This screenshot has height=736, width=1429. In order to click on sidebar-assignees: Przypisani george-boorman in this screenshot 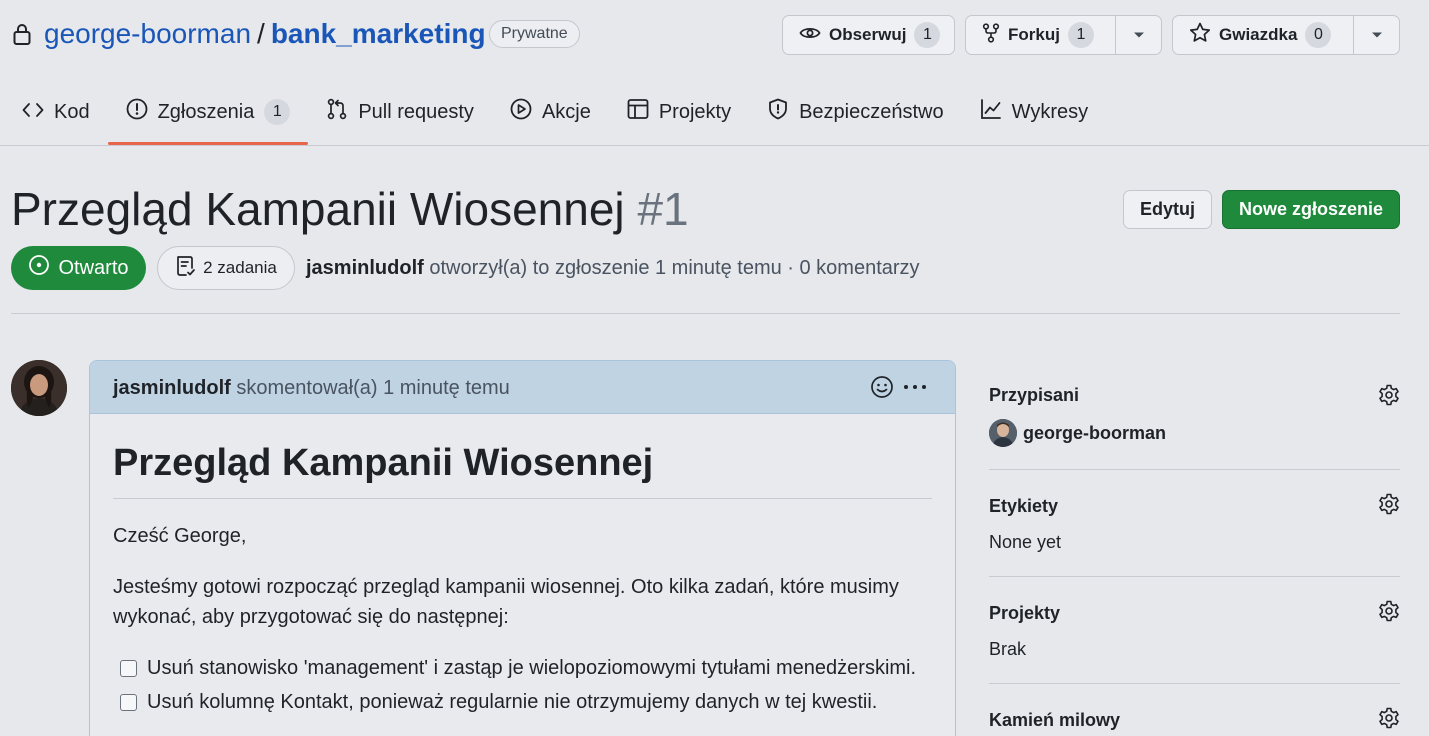, I will do `click(1194, 415)`.